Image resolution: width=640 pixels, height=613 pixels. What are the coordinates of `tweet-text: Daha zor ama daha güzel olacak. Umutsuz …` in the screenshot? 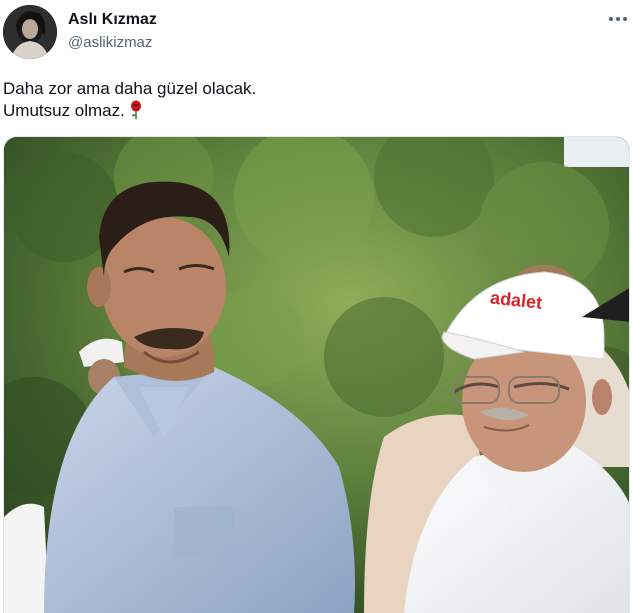 It's located at (129, 100).